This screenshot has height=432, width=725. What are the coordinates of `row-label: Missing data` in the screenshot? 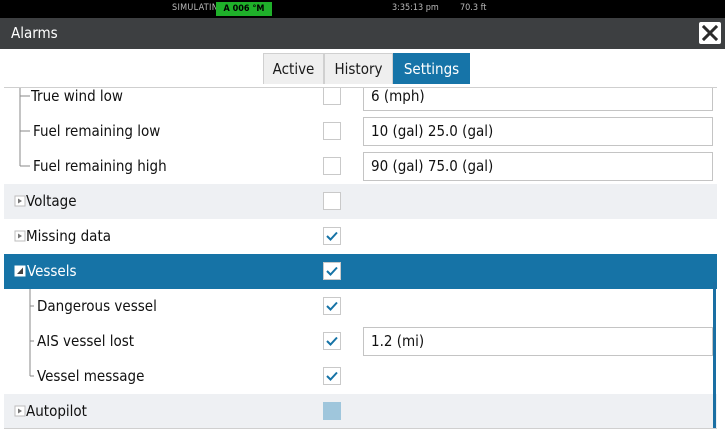 It's located at (69, 236).